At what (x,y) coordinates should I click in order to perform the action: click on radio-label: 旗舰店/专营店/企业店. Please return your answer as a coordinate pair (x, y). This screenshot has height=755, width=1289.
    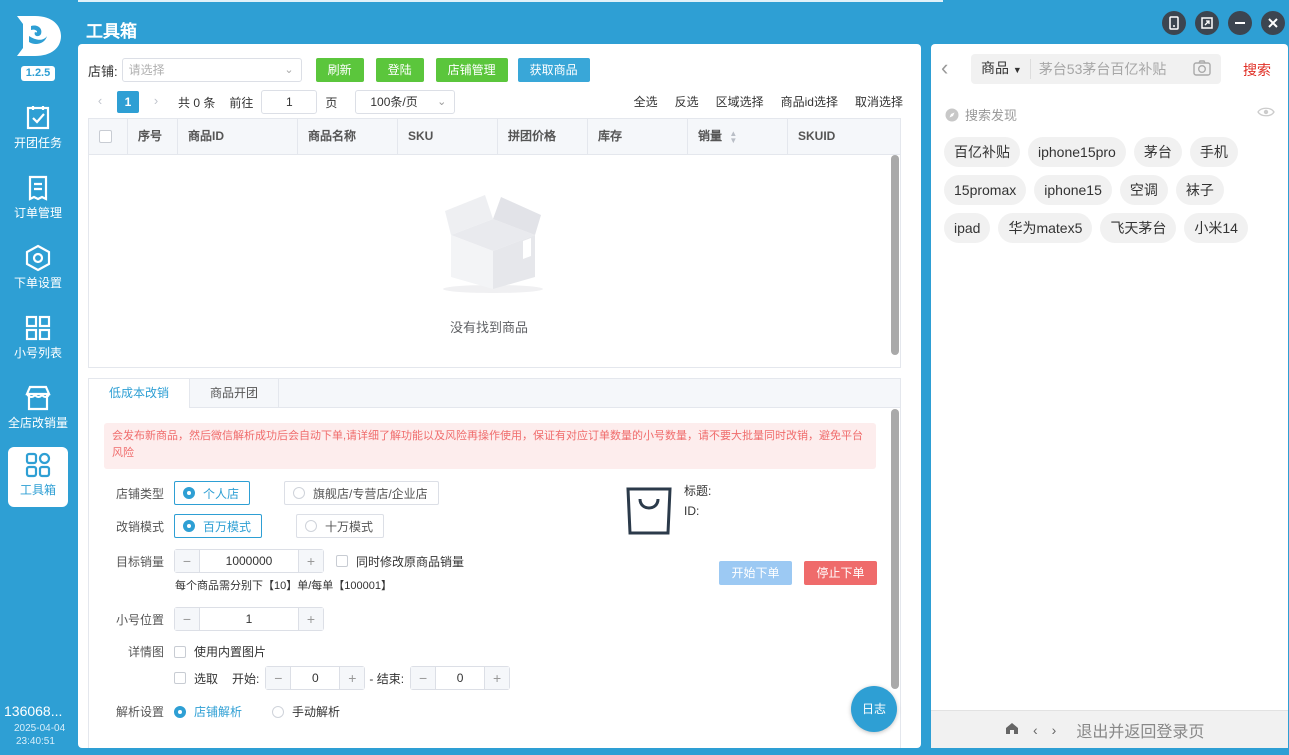
    Looking at the image, I should click on (370, 493).